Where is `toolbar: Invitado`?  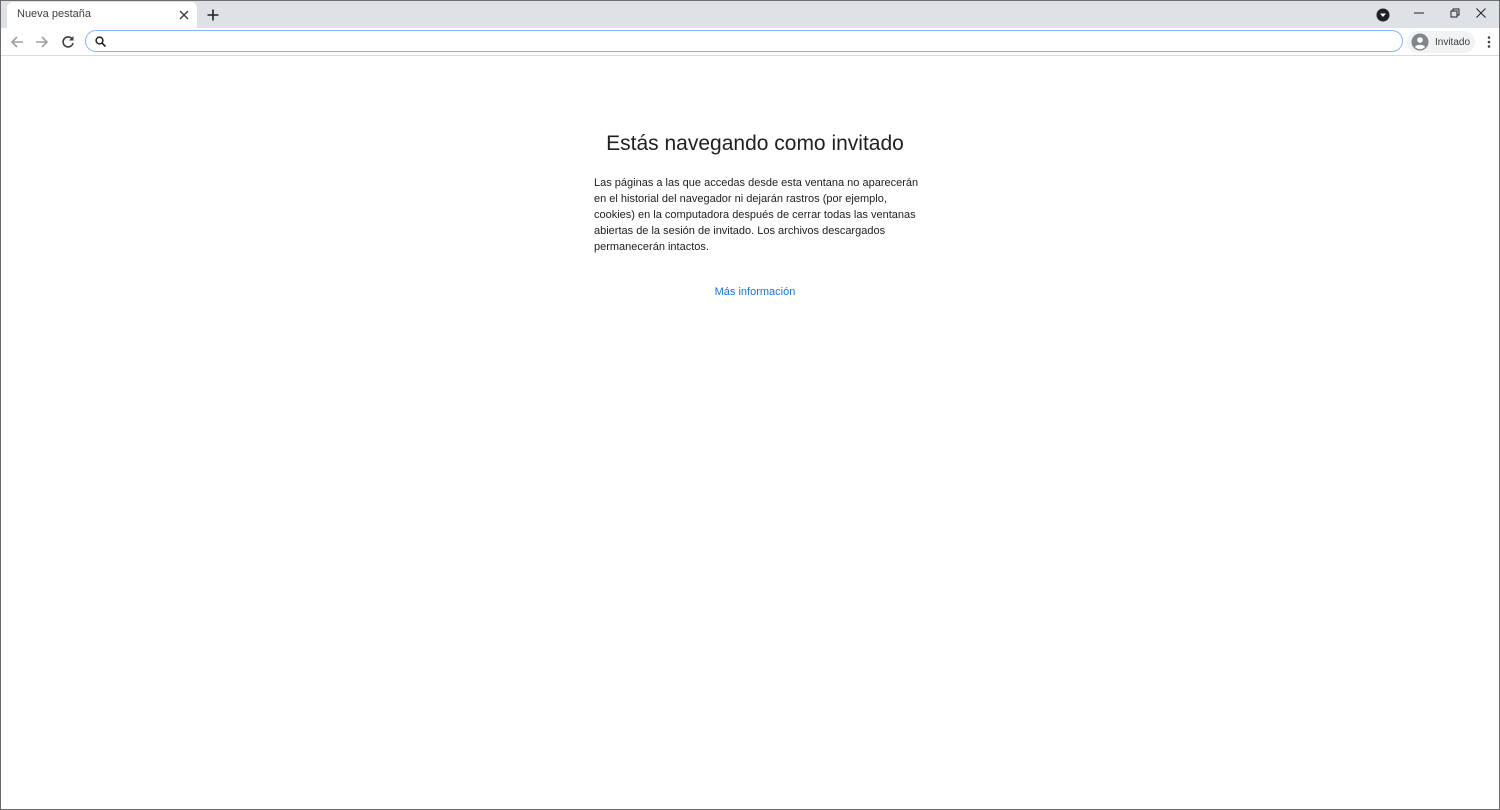 toolbar: Invitado is located at coordinates (750, 42).